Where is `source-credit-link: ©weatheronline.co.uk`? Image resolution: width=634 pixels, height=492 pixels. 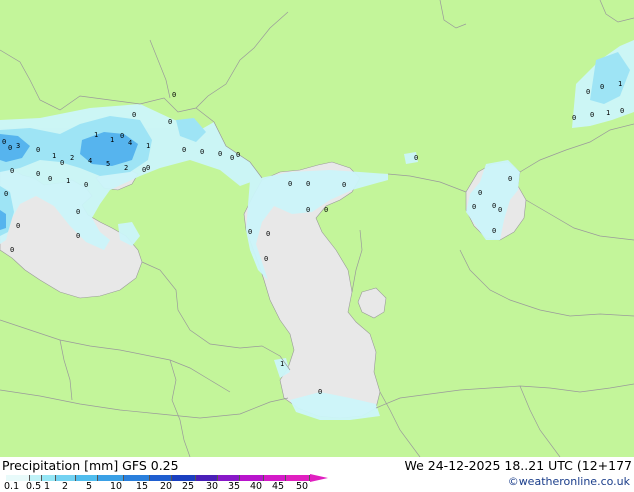 source-credit-link: ©weatheronline.co.uk is located at coordinates (569, 482).